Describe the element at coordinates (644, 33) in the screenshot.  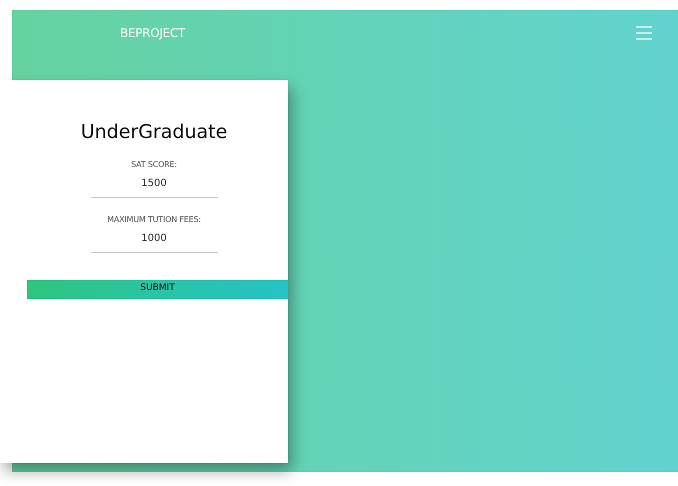
I see `menu-icon` at that location.